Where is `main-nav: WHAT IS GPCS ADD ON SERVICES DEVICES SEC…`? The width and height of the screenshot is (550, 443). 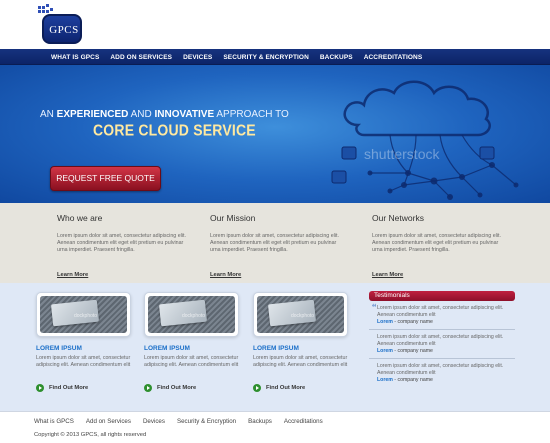 main-nav: WHAT IS GPCS ADD ON SERVICES DEVICES SEC… is located at coordinates (275, 57).